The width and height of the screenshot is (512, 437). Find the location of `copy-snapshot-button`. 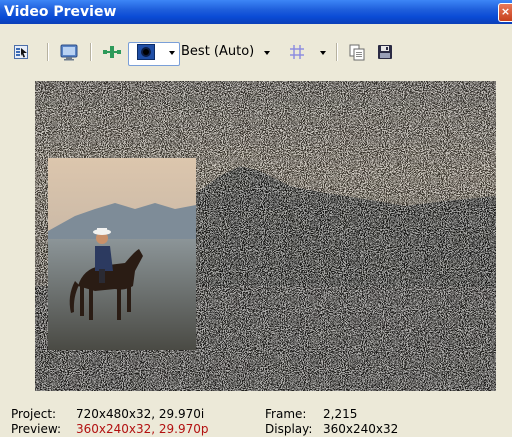

copy-snapshot-button is located at coordinates (357, 52).